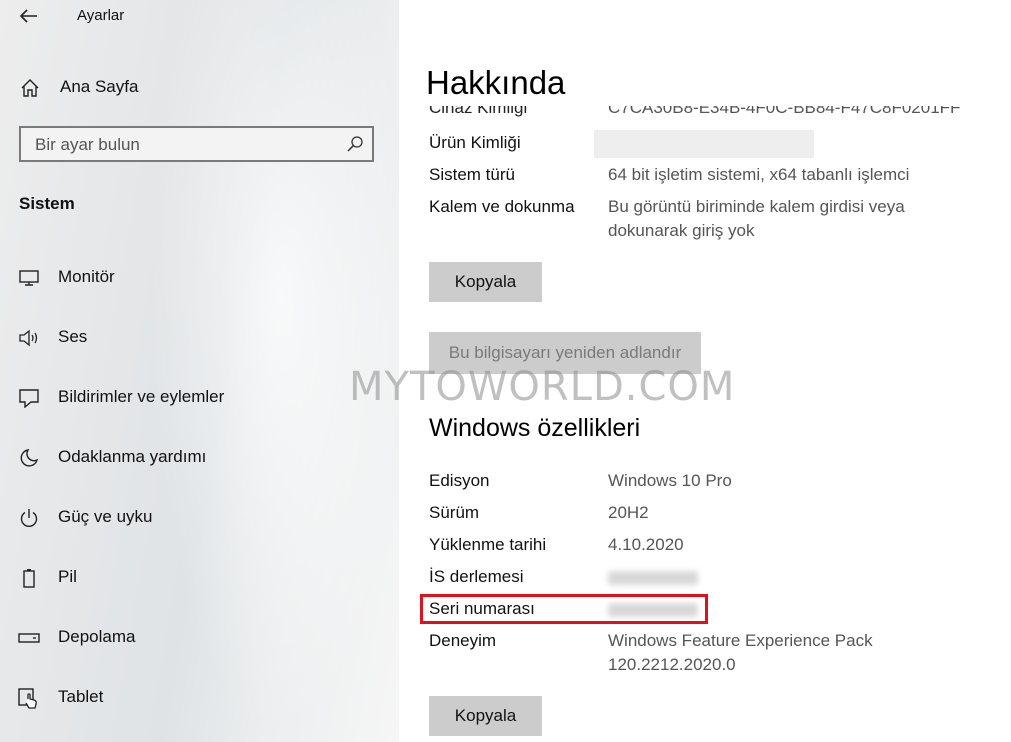 The image size is (1011, 742). What do you see at coordinates (454, 512) in the screenshot?
I see `spec-label: Sürüm` at bounding box center [454, 512].